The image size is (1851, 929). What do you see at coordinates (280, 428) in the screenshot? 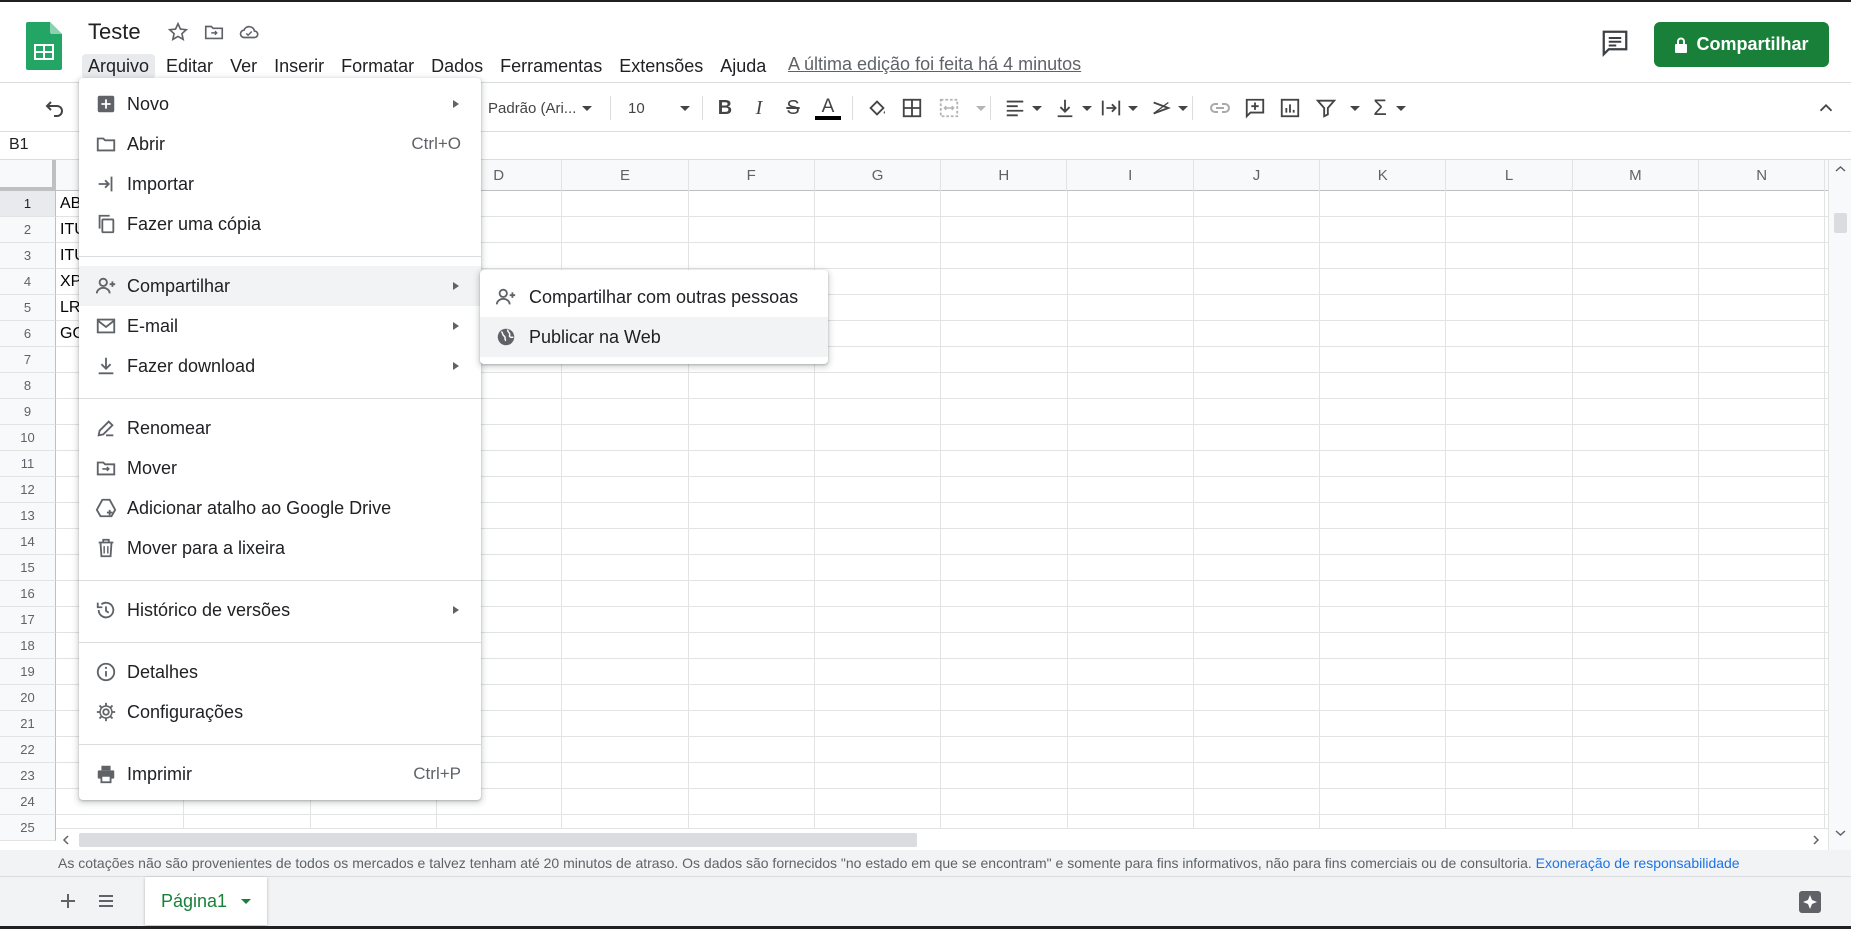
I see `menu-item-renomear: Renomear` at bounding box center [280, 428].